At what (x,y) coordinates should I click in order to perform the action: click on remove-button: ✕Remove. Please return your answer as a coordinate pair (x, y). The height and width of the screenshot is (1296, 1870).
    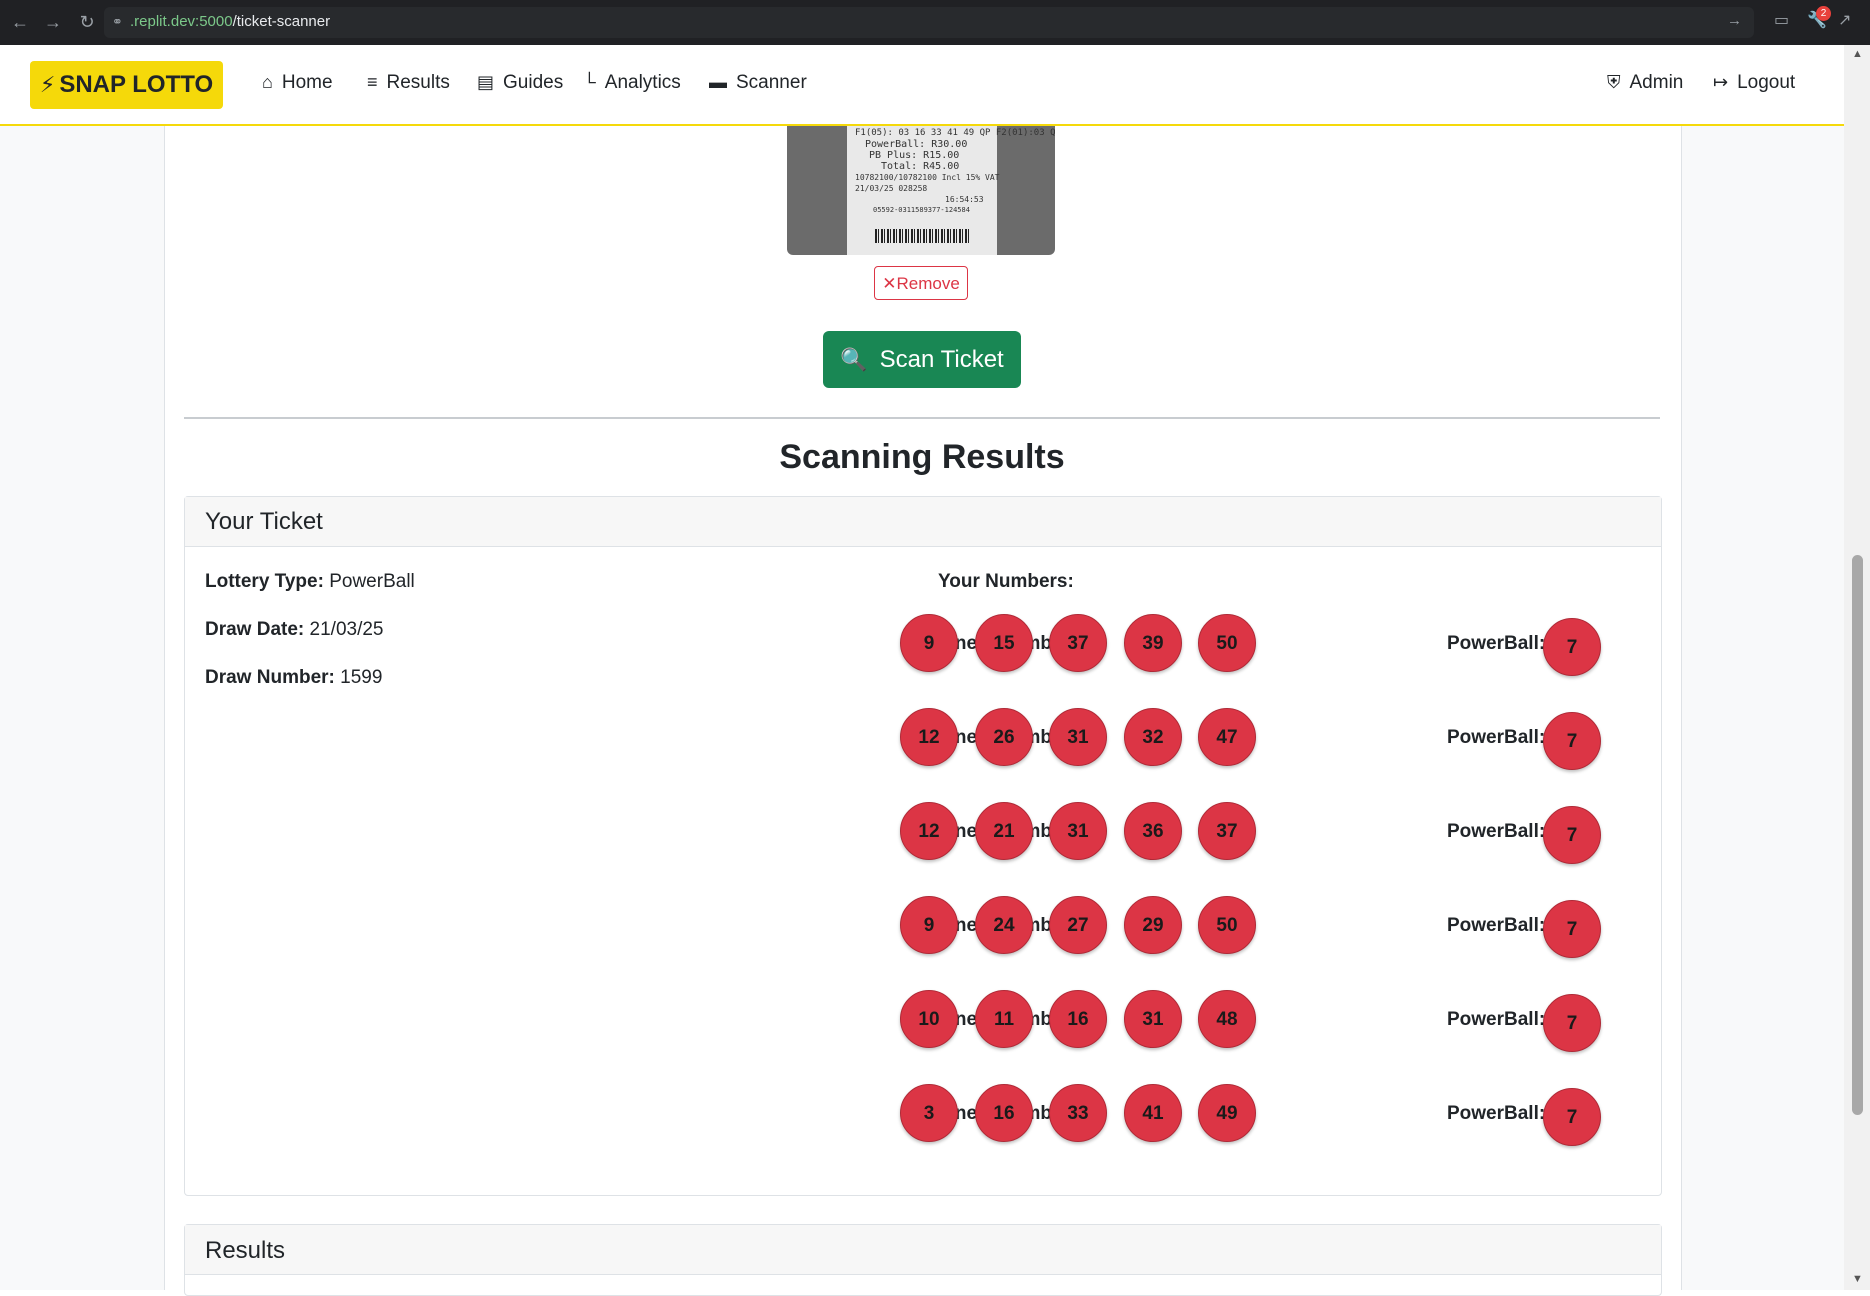
    Looking at the image, I should click on (921, 283).